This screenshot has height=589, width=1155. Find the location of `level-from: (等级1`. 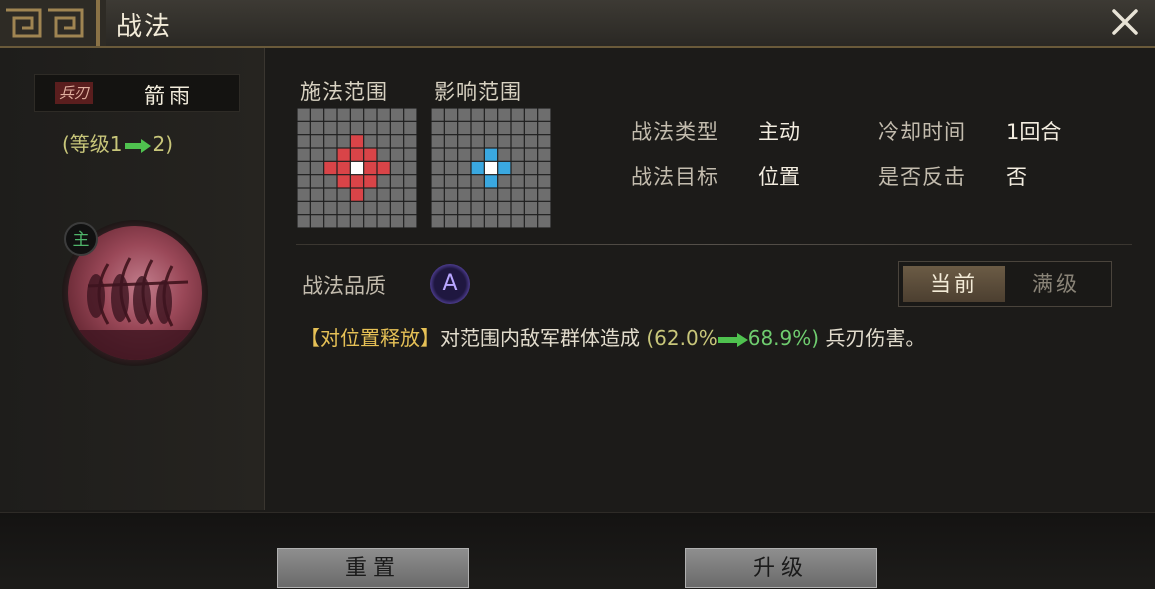

level-from: (等级1 is located at coordinates (92, 144).